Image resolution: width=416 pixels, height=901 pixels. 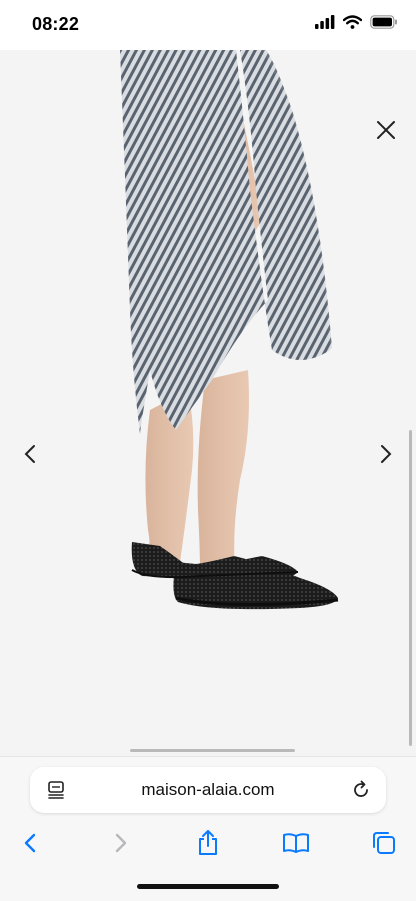 I want to click on status-time: 08:22, so click(x=56, y=24).